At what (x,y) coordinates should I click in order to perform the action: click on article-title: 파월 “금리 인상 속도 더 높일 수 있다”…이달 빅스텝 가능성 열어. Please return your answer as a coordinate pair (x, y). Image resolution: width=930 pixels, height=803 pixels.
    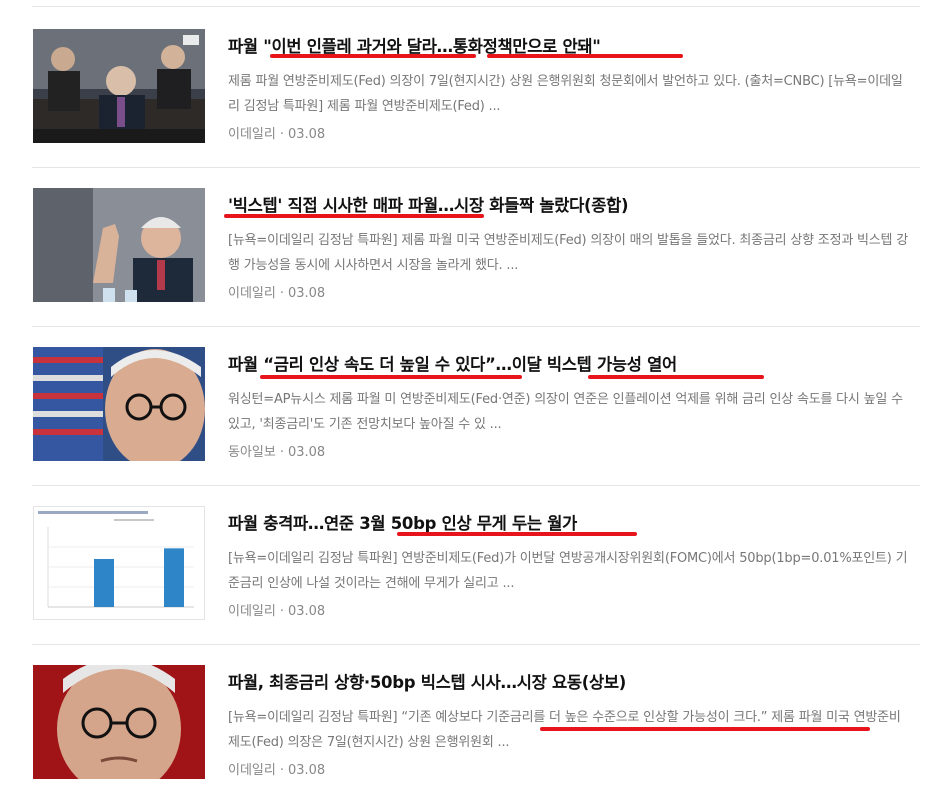
    Looking at the image, I should click on (452, 363).